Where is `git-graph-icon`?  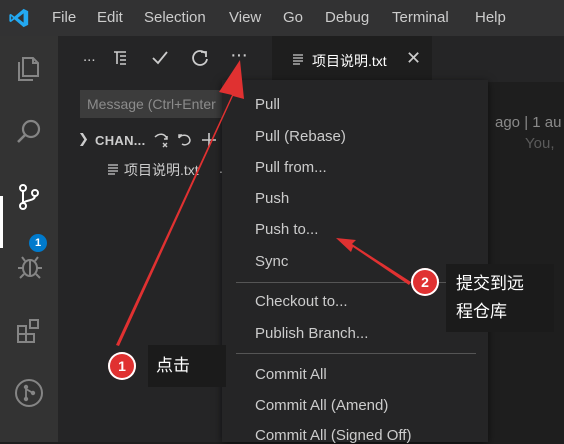
git-graph-icon is located at coordinates (29, 393).